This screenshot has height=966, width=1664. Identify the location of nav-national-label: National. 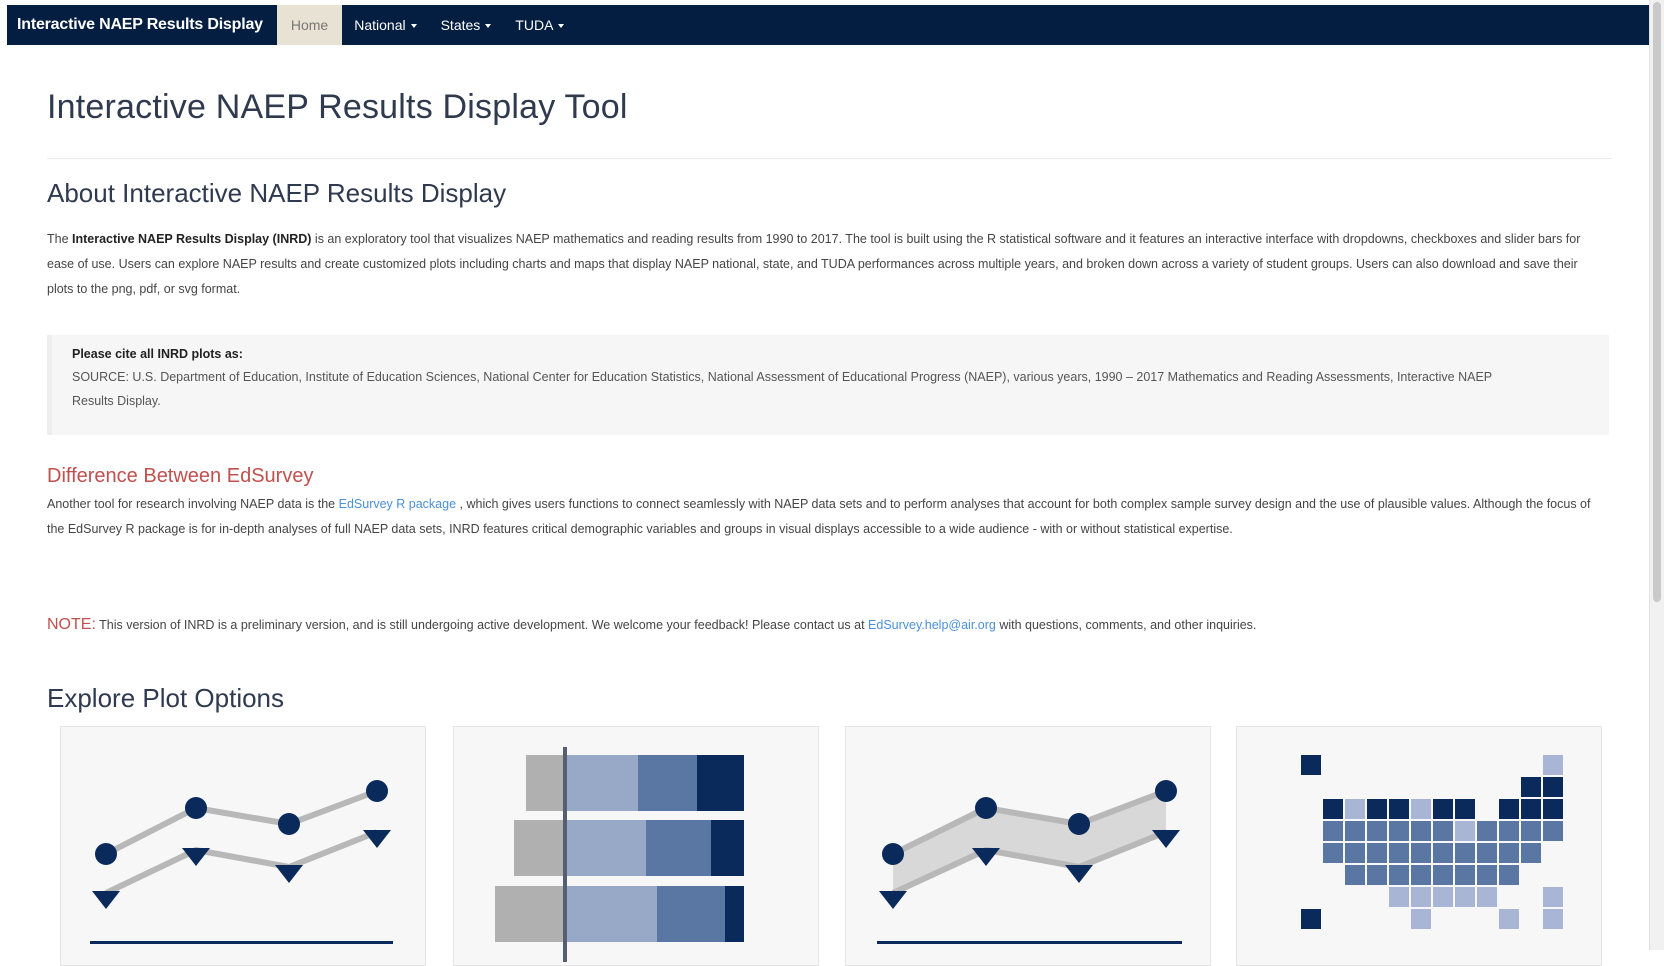
(380, 25).